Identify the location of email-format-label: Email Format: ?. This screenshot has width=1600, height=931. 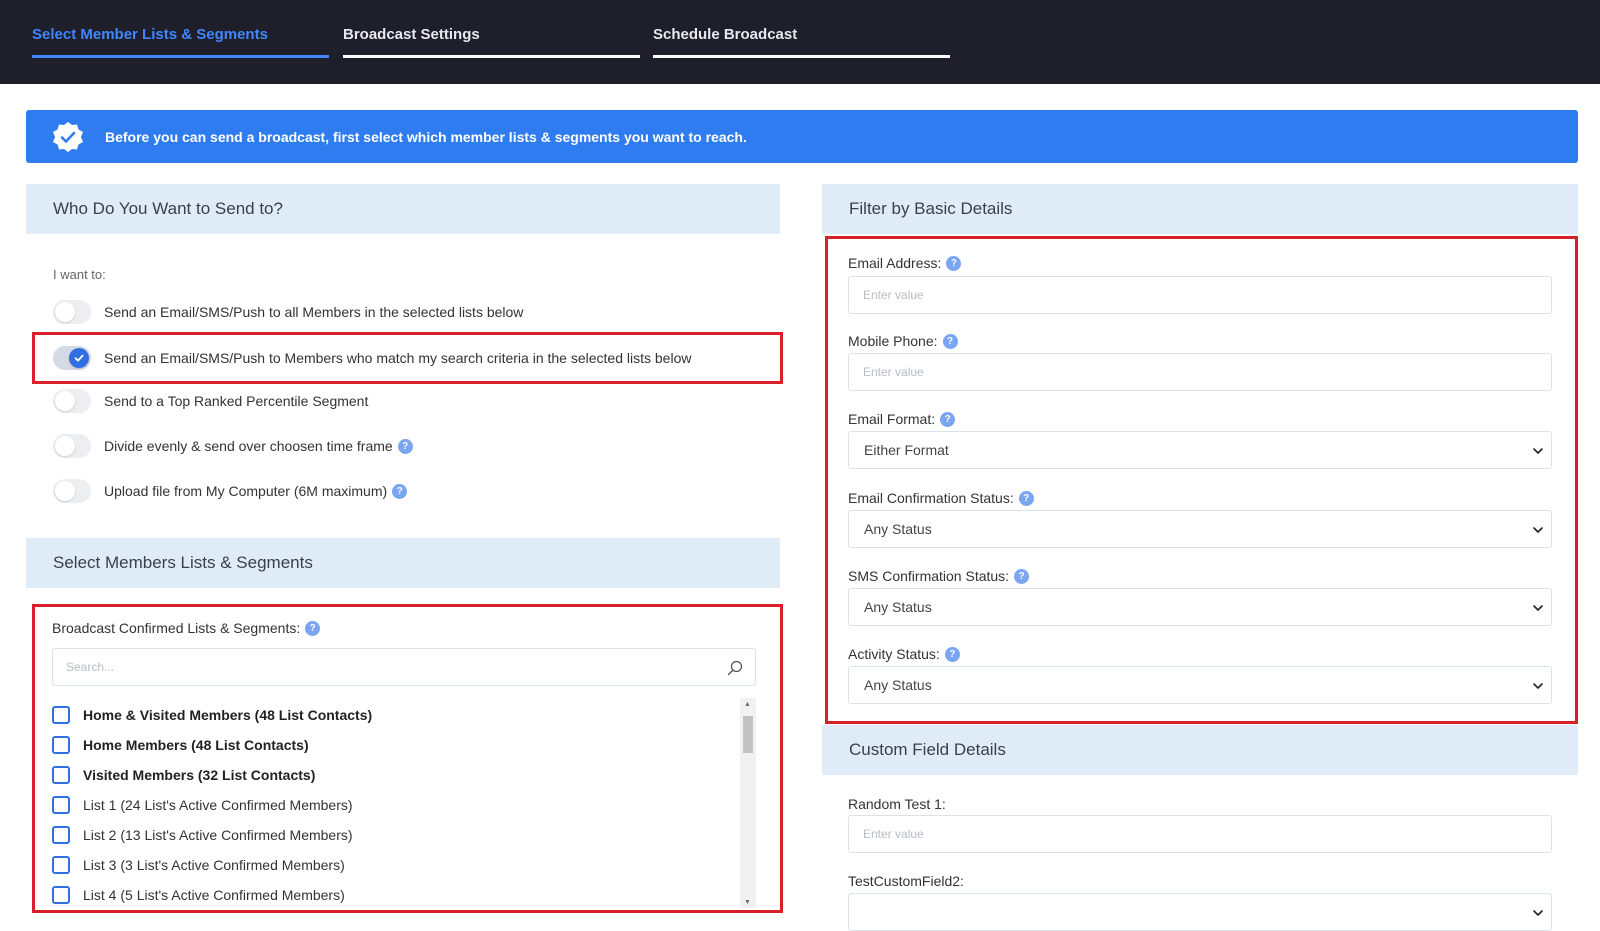
(902, 419).